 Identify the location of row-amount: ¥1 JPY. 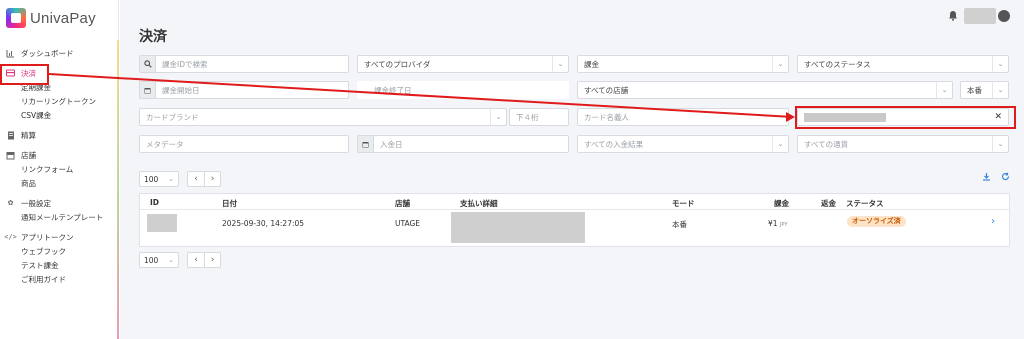
(777, 223).